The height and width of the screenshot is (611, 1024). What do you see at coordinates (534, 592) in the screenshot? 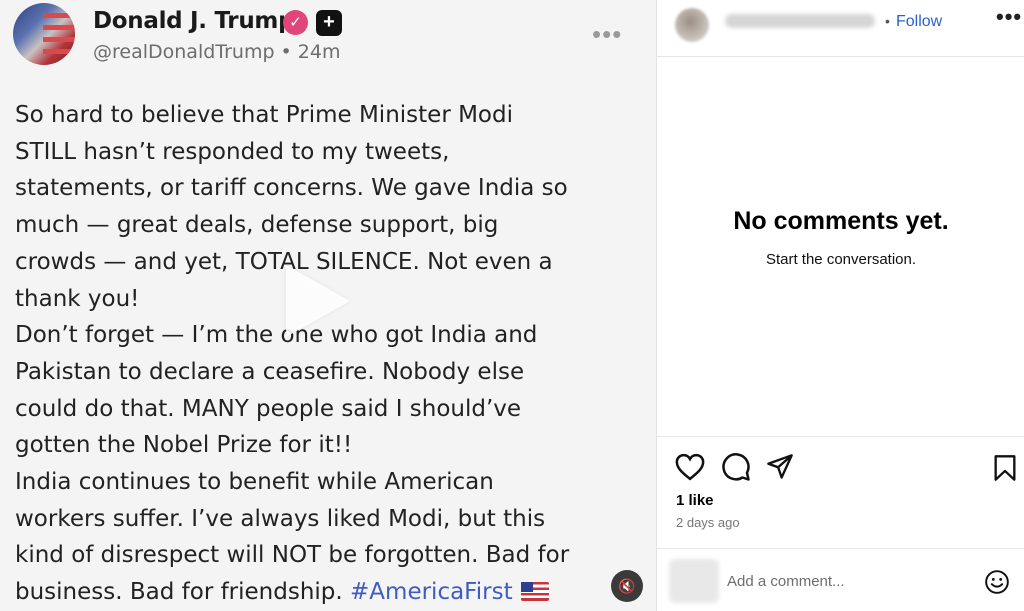
I see `us-flag-icon` at bounding box center [534, 592].